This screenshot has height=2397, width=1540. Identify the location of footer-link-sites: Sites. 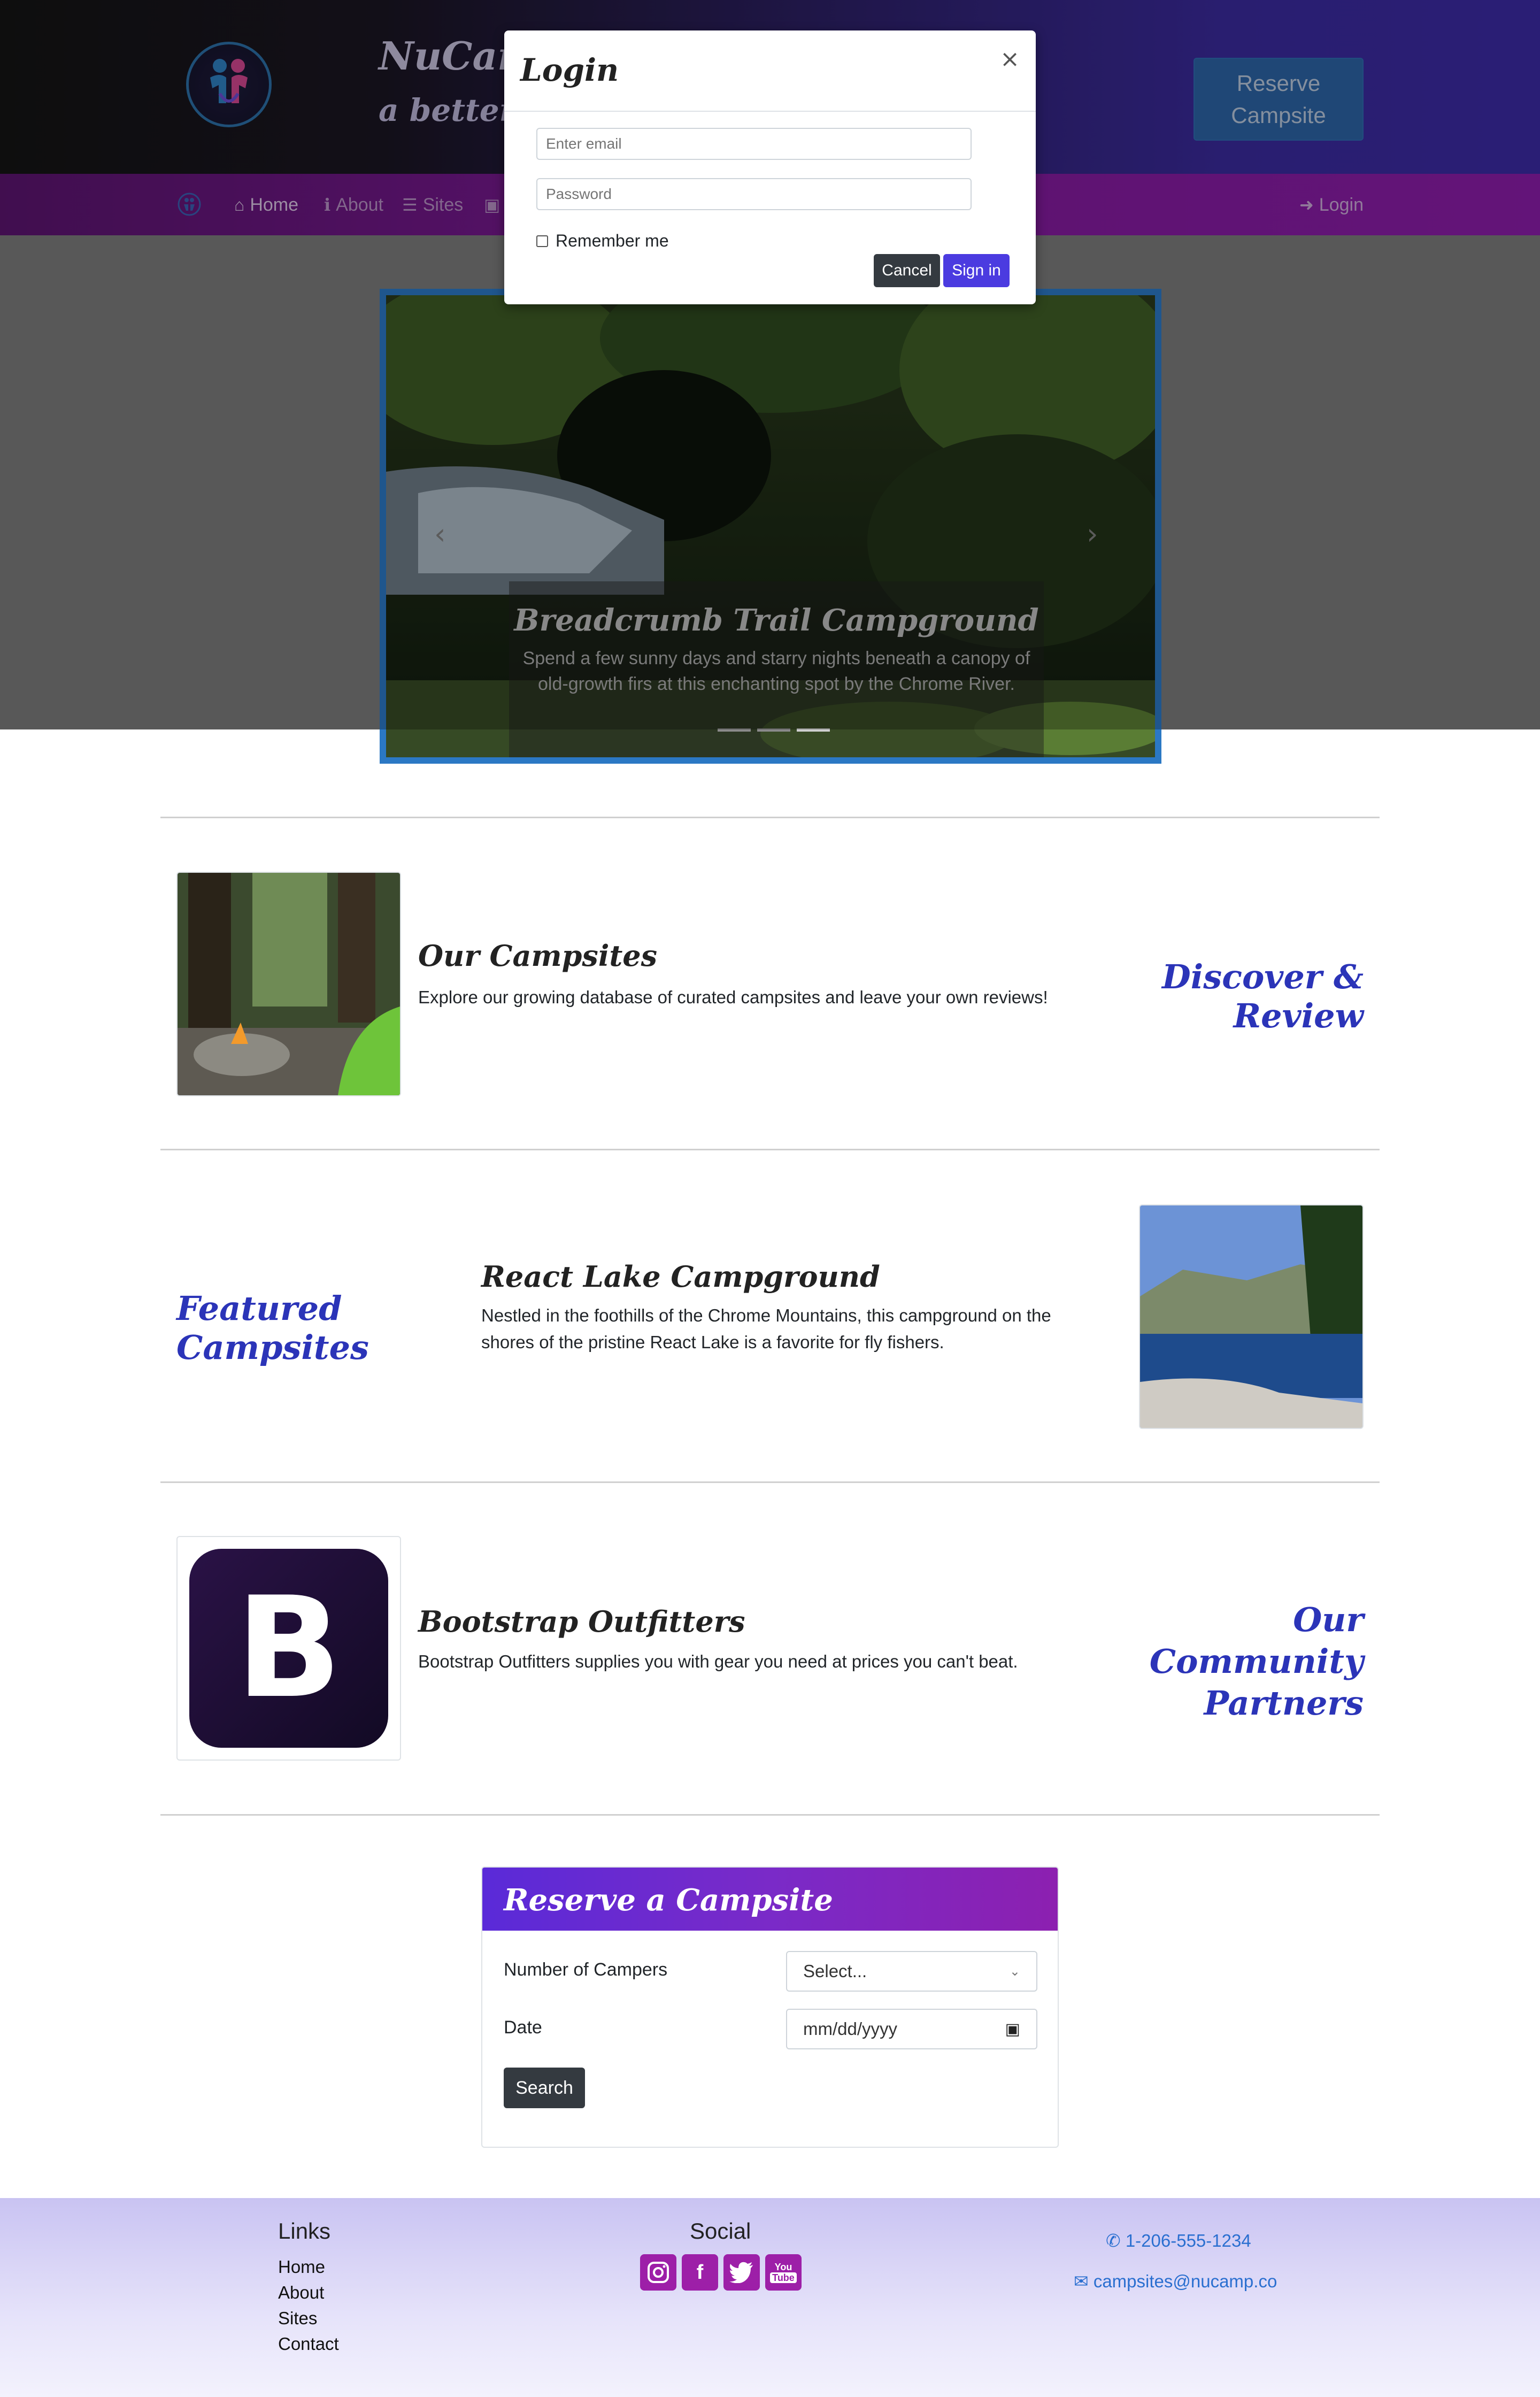
(297, 2318).